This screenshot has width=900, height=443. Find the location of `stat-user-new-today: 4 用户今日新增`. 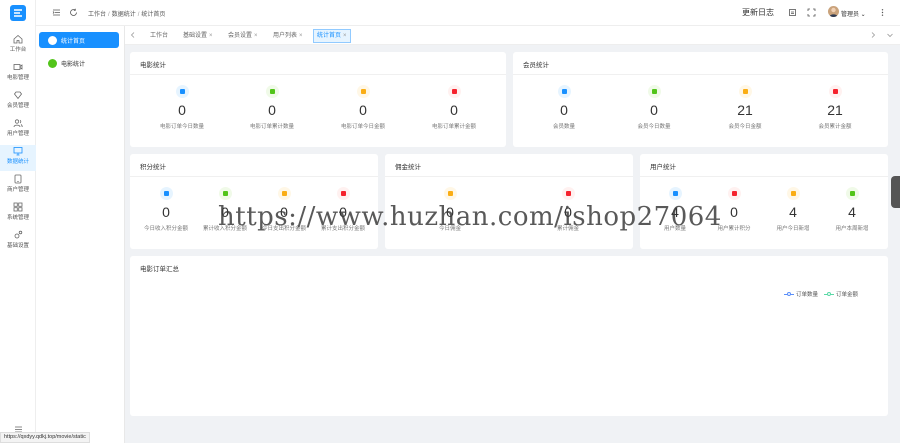

stat-user-new-today: 4 用户今日新增 is located at coordinates (793, 209).